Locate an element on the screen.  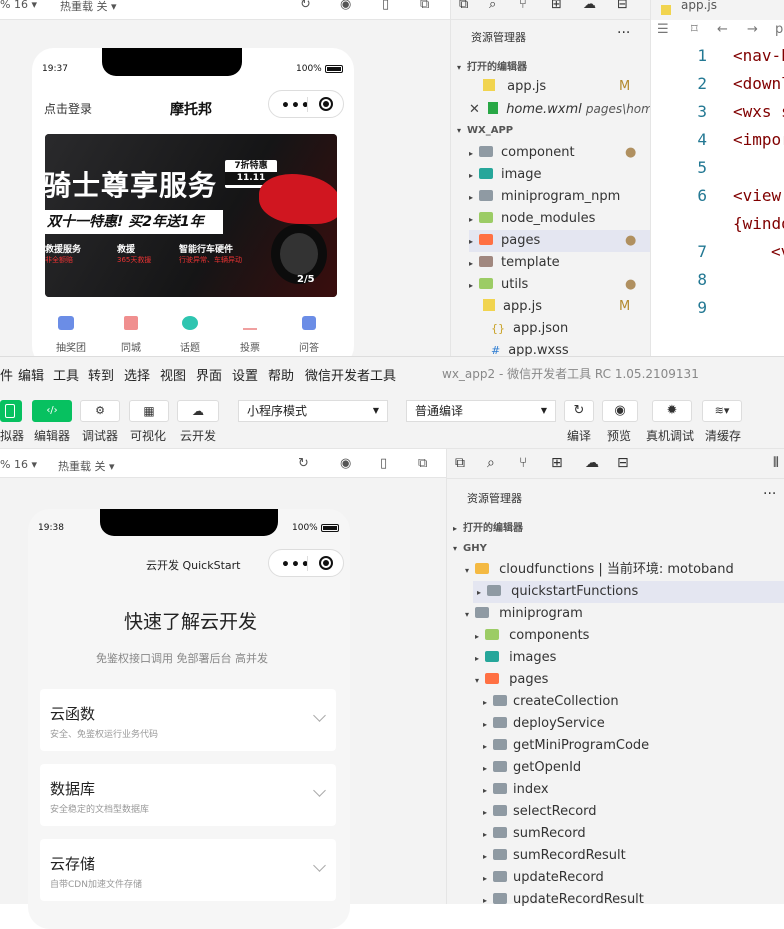
forward-arrow-icon: → is located at coordinates (752, 29).